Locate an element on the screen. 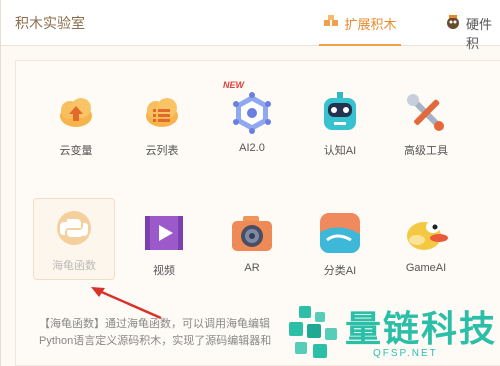  ext-cognitive-ai: 认知AI is located at coordinates (340, 130).